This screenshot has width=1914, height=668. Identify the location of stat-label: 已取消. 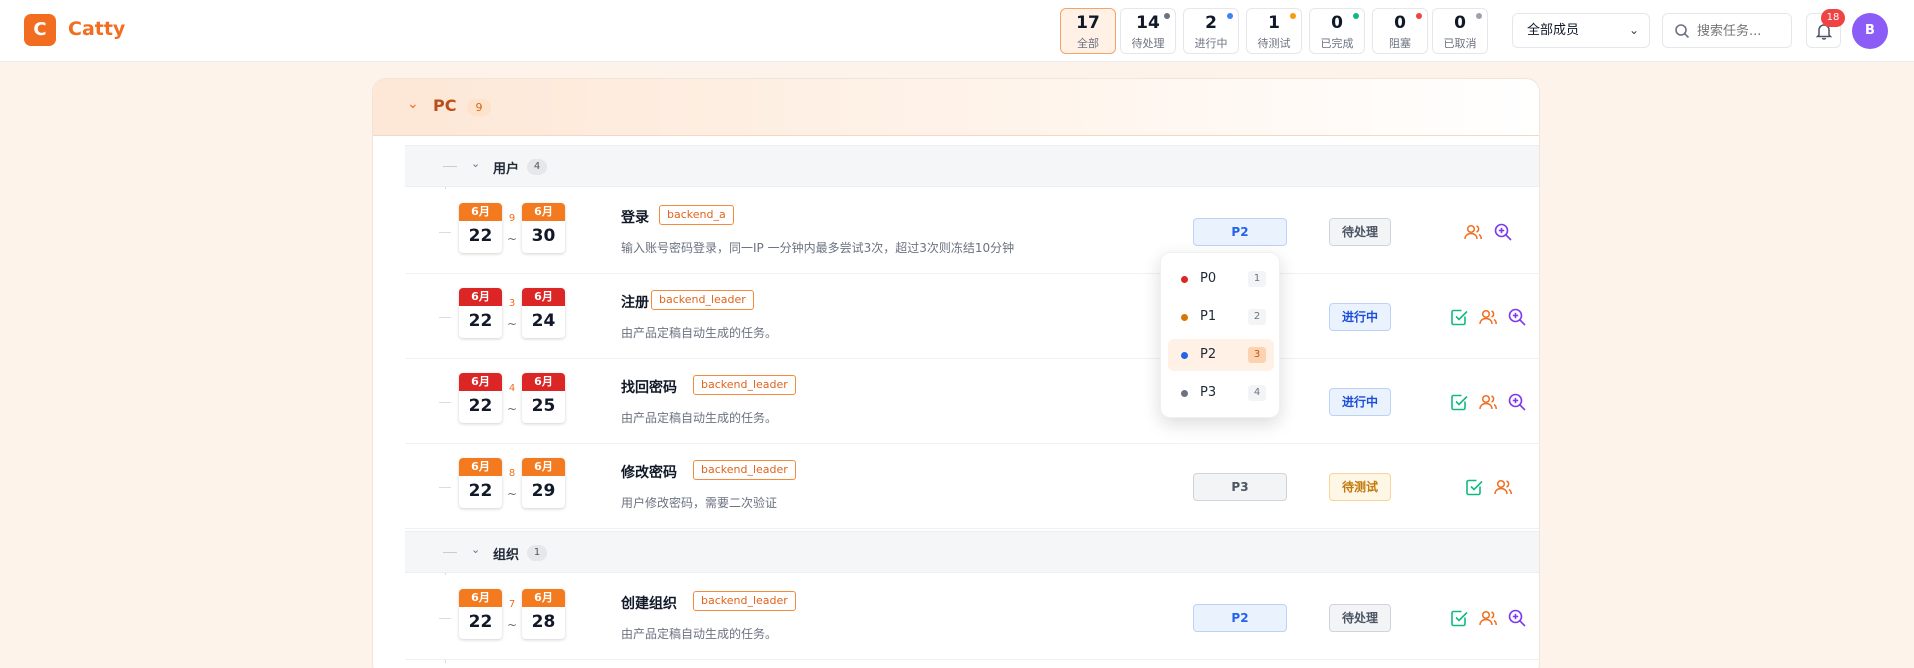
(1460, 43).